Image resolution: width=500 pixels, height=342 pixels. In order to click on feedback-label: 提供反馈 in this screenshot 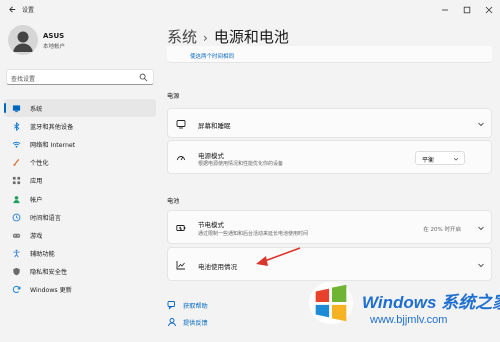, I will do `click(195, 323)`.